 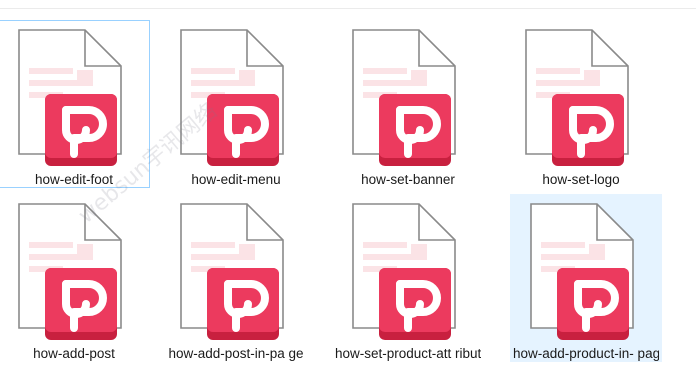 I want to click on file-name: how-set-product-att ribute, so click(x=408, y=353).